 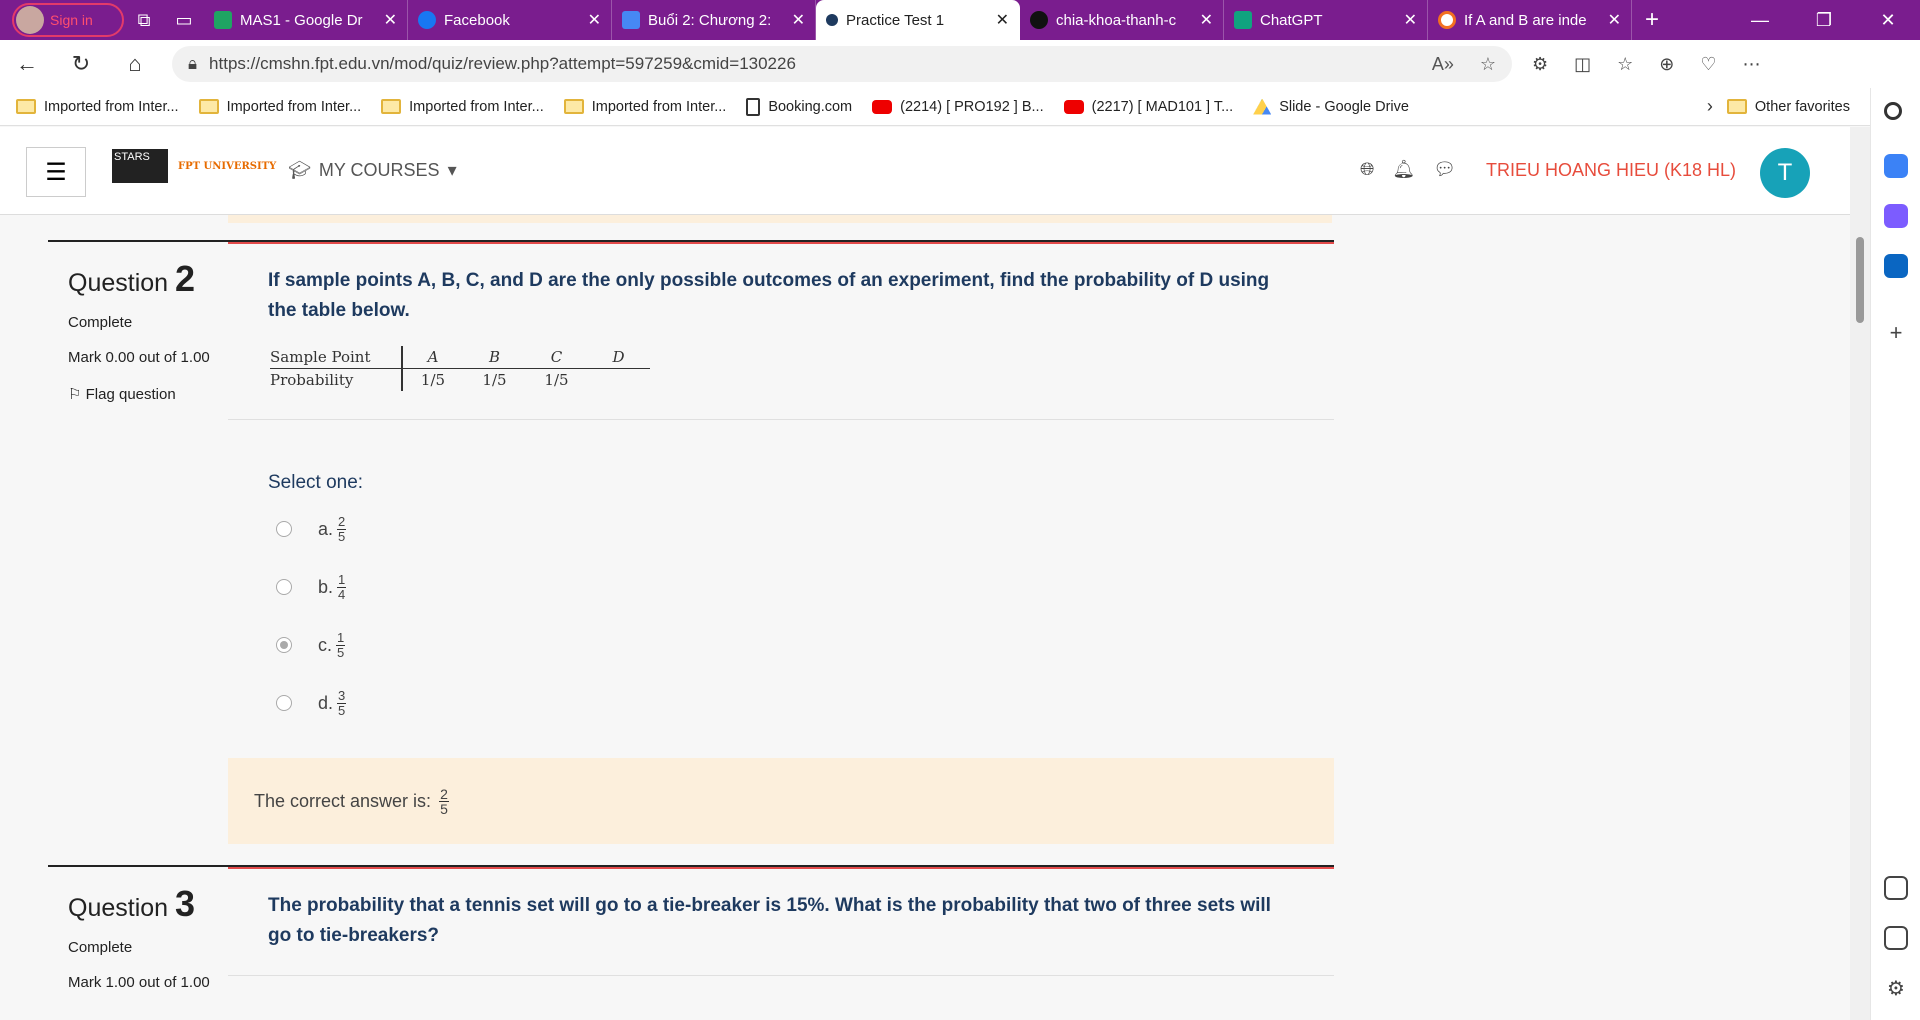 I want to click on question-title: Question 3, so click(x=132, y=903).